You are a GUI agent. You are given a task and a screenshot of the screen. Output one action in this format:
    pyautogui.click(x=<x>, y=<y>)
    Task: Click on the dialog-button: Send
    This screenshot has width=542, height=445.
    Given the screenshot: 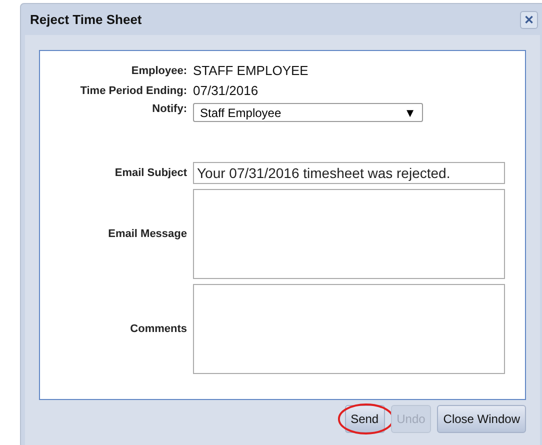 What is the action you would take?
    pyautogui.click(x=364, y=419)
    